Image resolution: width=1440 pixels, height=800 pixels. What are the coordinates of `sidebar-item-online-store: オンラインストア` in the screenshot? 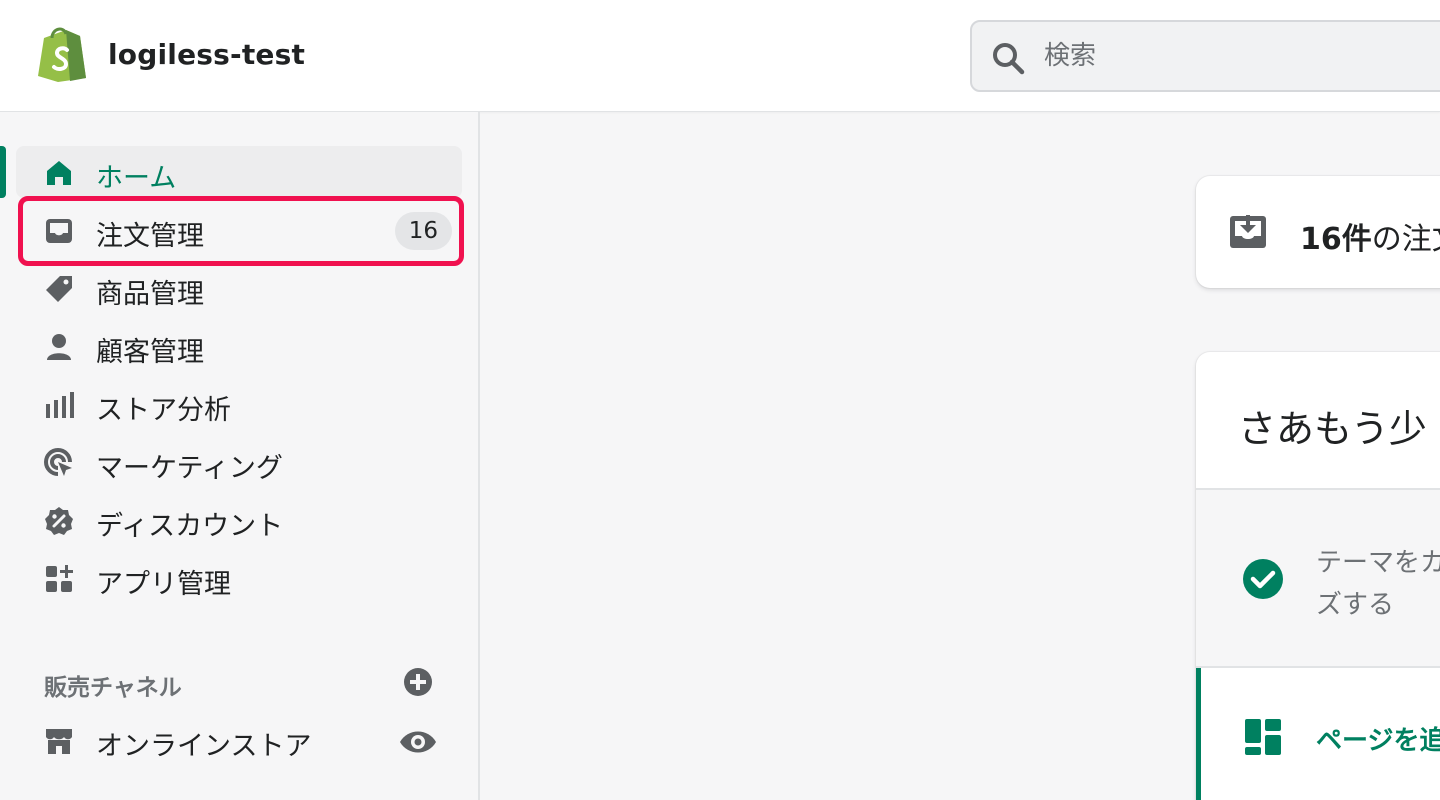 It's located at (239, 740).